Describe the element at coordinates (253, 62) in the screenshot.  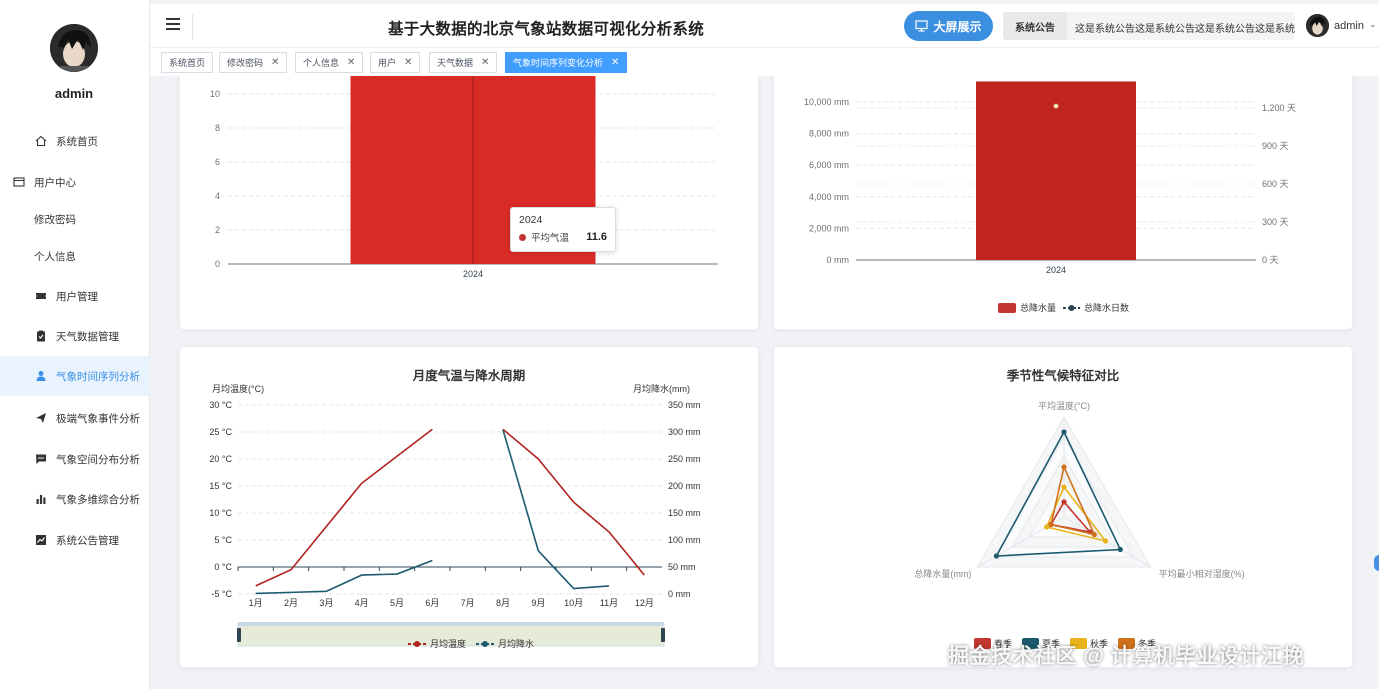
I see `tab-change-password: 修改密码 ✕` at that location.